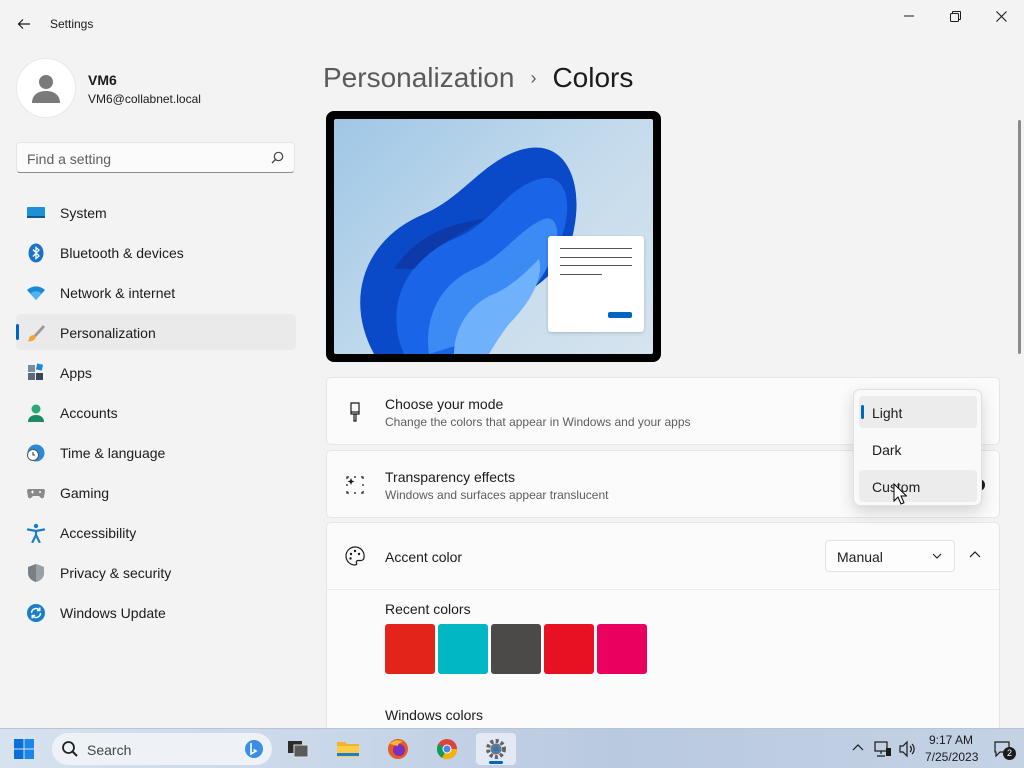  I want to click on sidebar-item-label: System, so click(83, 213).